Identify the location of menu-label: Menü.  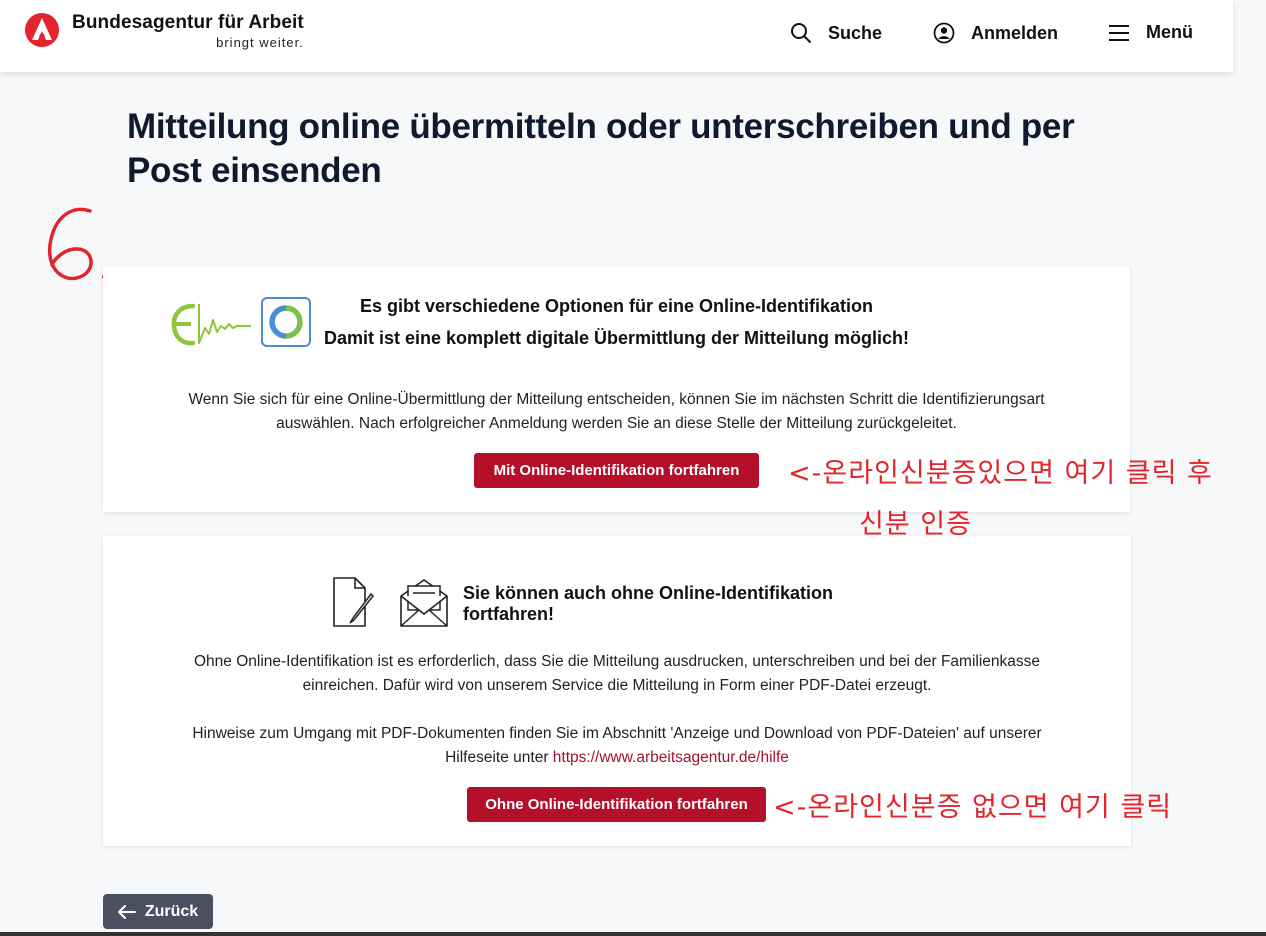
(1169, 32).